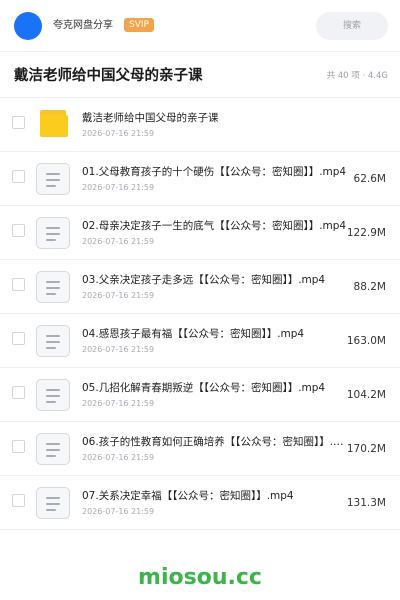  I want to click on item-name: 03.父亲决定孩子走多远【【公众号：密知圈】】.mp4, so click(217, 280).